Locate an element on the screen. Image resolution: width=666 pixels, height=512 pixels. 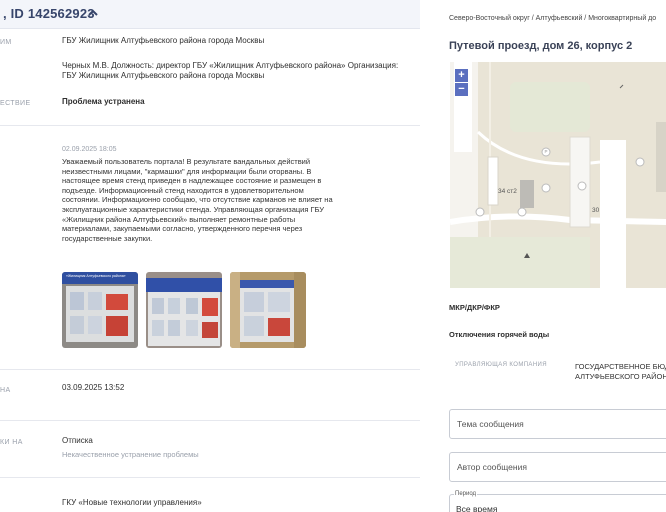
period-value: Все время is located at coordinates (477, 508).